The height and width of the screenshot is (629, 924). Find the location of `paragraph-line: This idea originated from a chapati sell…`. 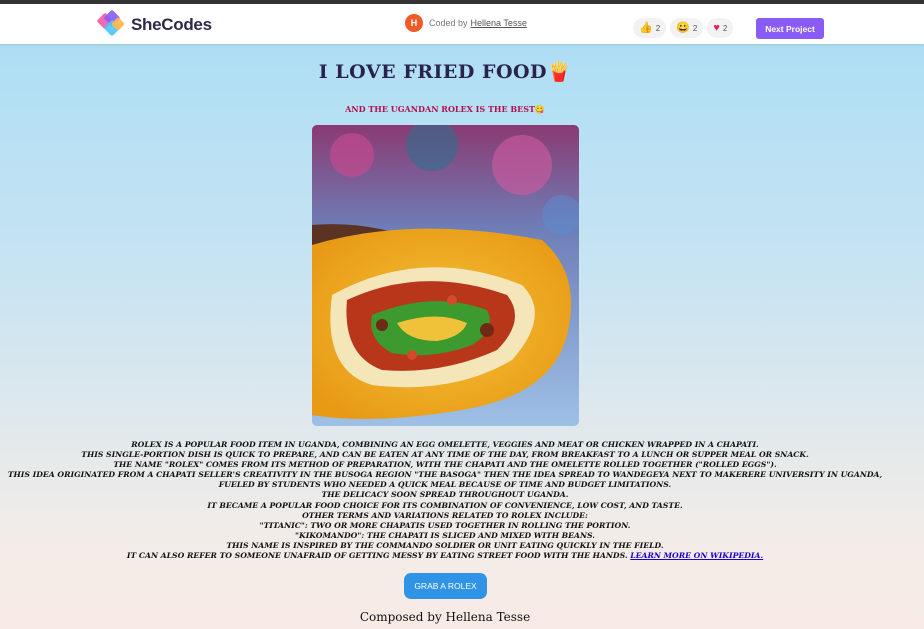

paragraph-line: This idea originated from a chapati sell… is located at coordinates (445, 475).